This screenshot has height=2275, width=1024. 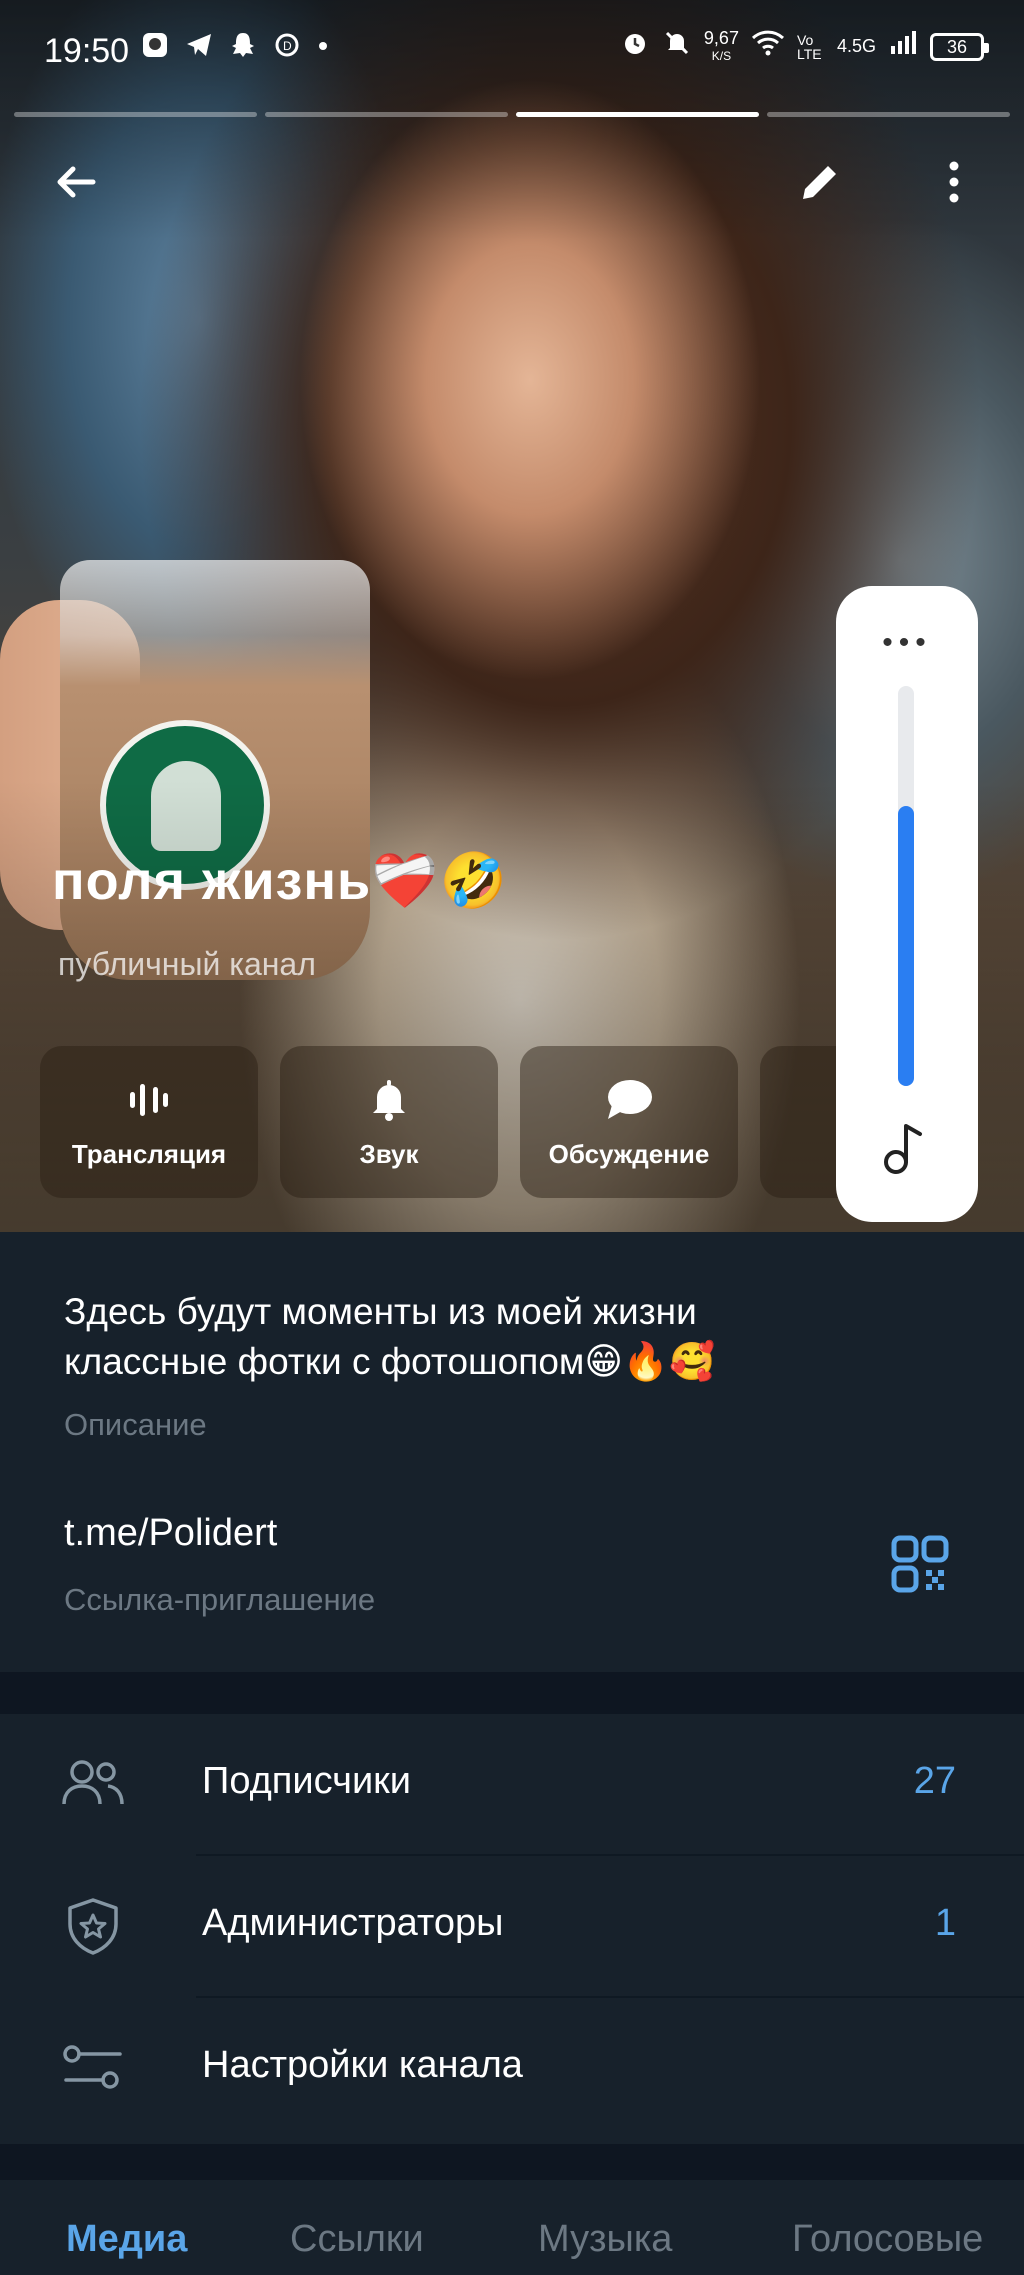 I want to click on volume-slider-fill, so click(x=906, y=946).